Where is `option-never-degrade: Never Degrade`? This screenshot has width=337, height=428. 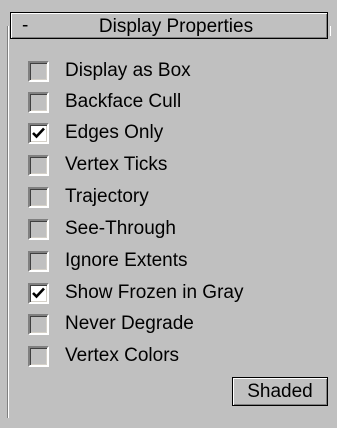 option-never-degrade: Never Degrade is located at coordinates (111, 324).